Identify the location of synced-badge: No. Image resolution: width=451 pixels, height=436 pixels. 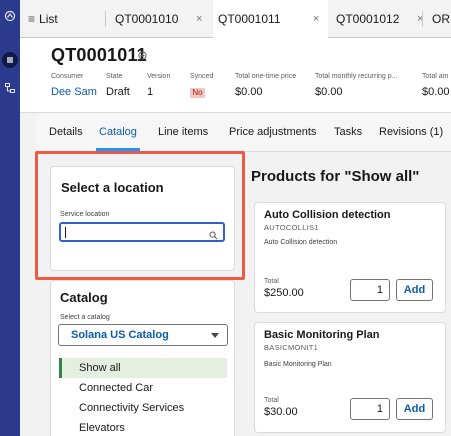
(197, 93).